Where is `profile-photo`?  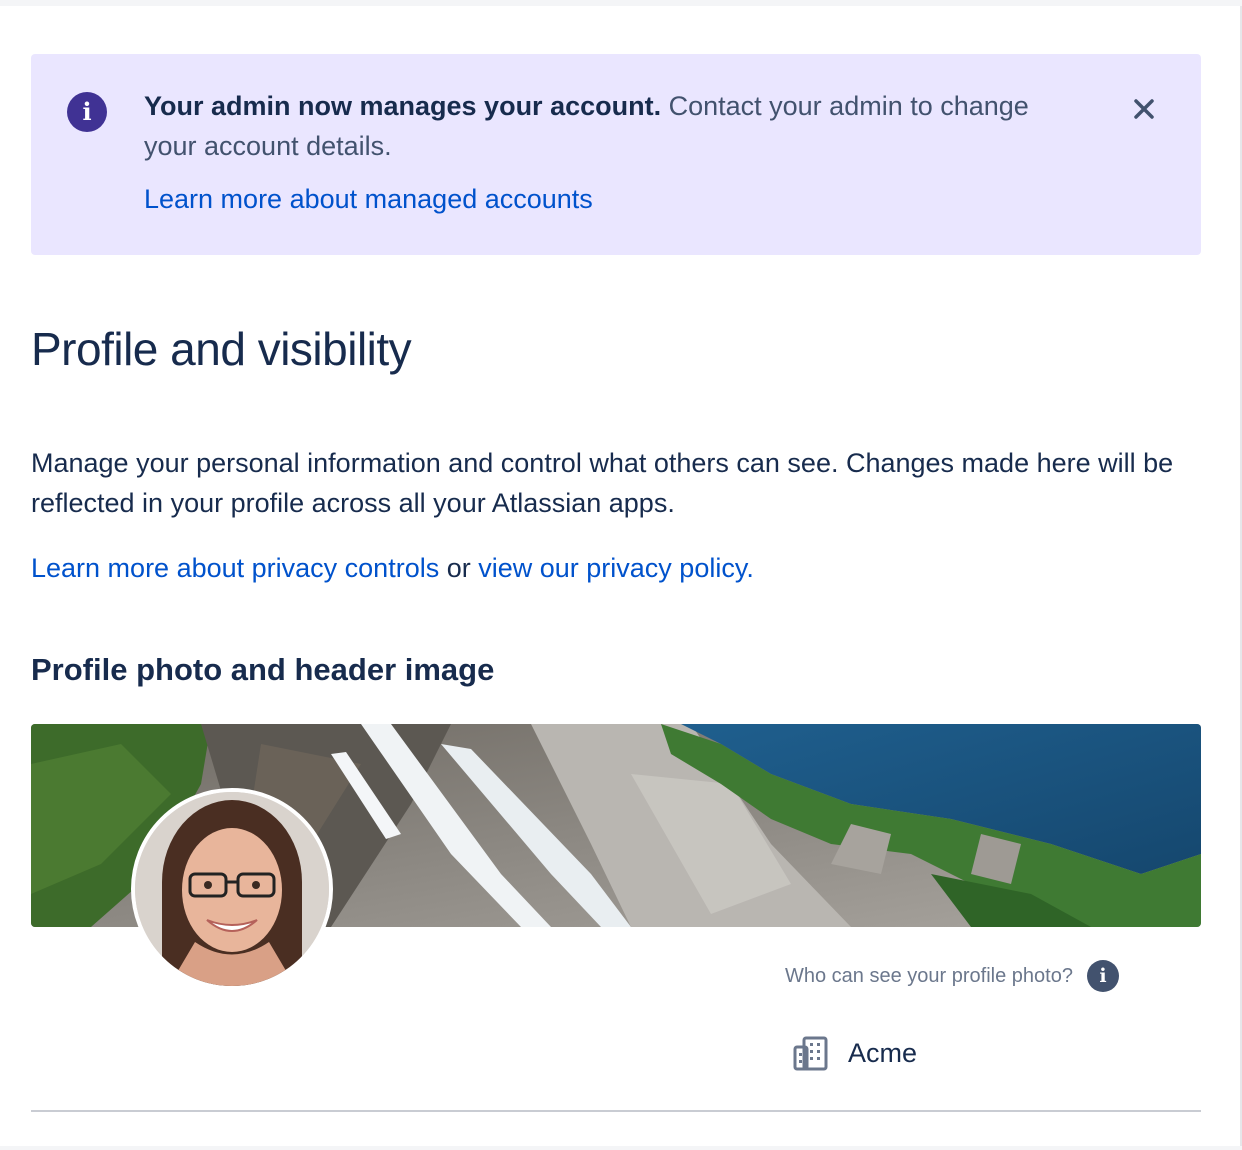
profile-photo is located at coordinates (232, 889).